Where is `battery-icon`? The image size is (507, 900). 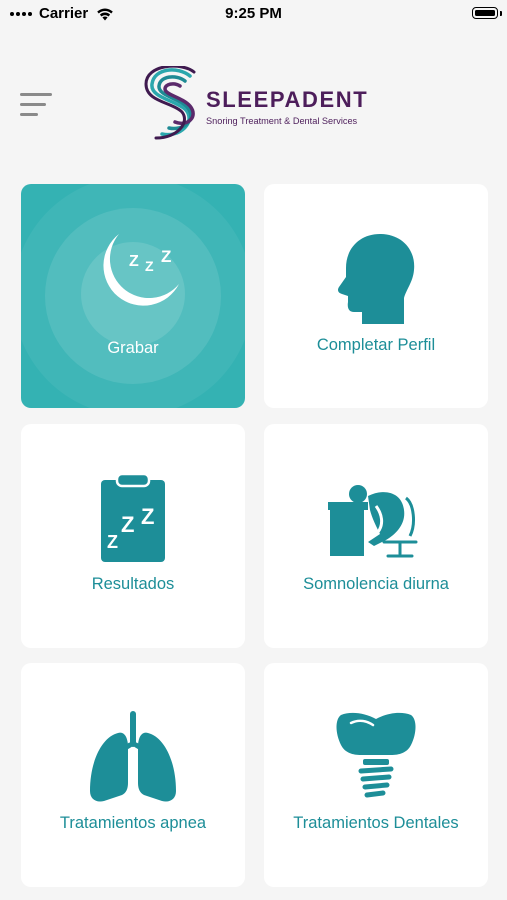
battery-icon is located at coordinates (485, 13).